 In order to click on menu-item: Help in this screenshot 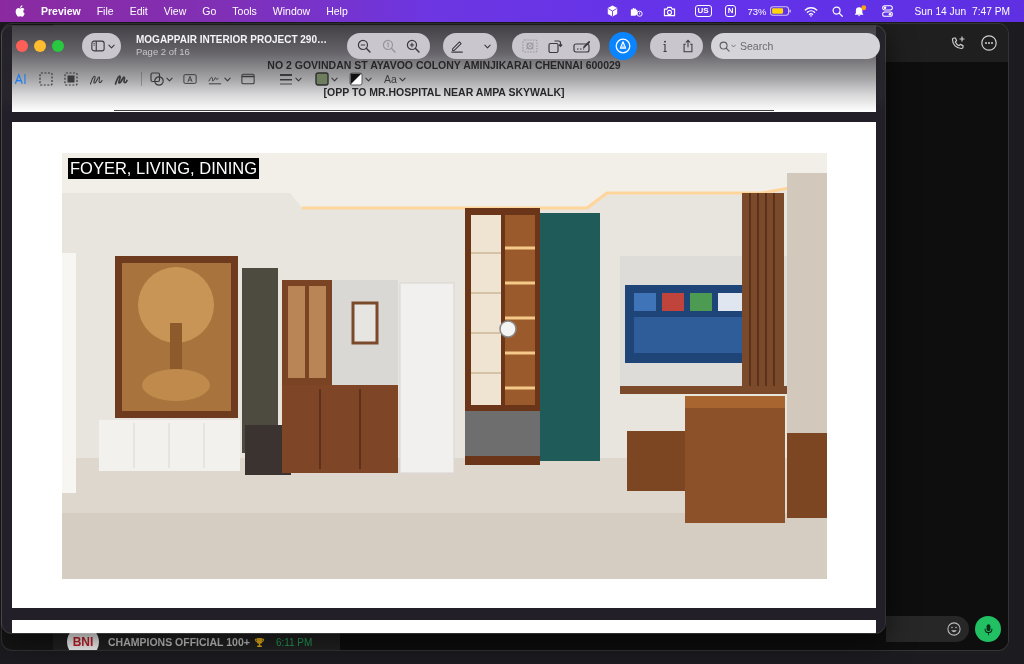, I will do `click(337, 11)`.